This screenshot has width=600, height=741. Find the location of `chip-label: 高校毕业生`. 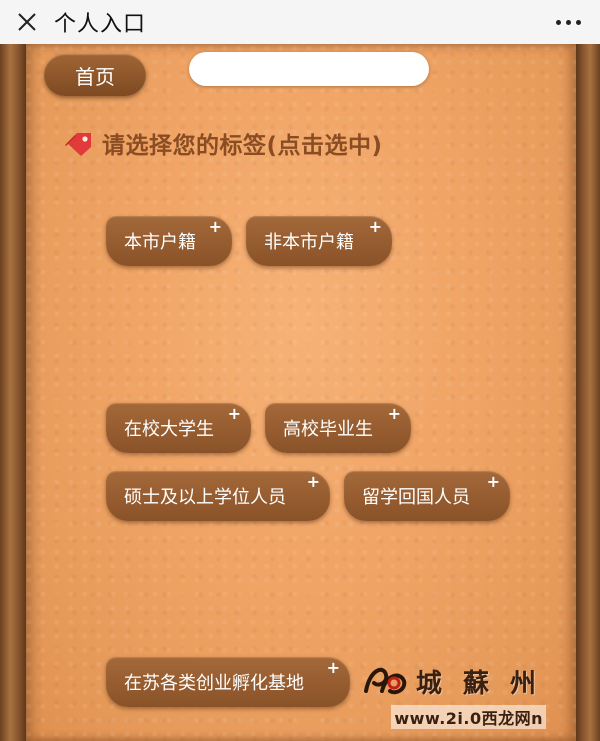

chip-label: 高校毕业生 is located at coordinates (328, 429).